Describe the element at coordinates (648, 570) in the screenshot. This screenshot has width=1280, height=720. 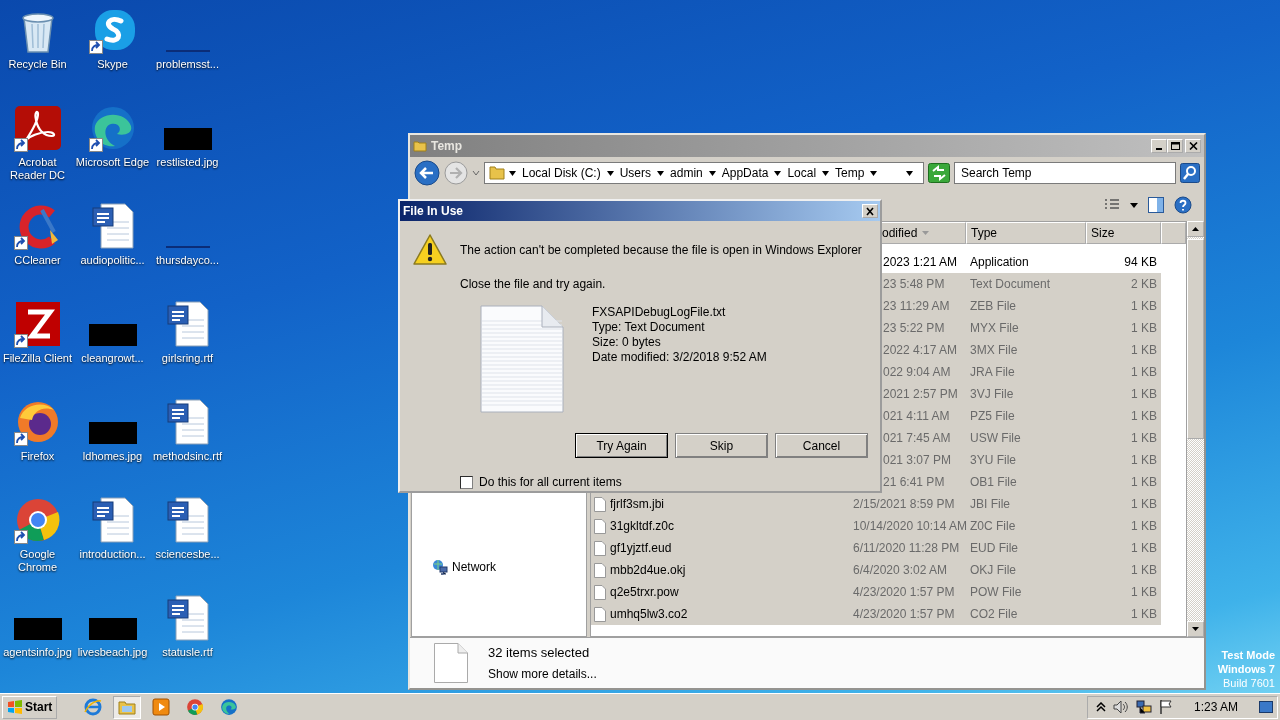
I see `file-name: mbb2d4ue.okj` at that location.